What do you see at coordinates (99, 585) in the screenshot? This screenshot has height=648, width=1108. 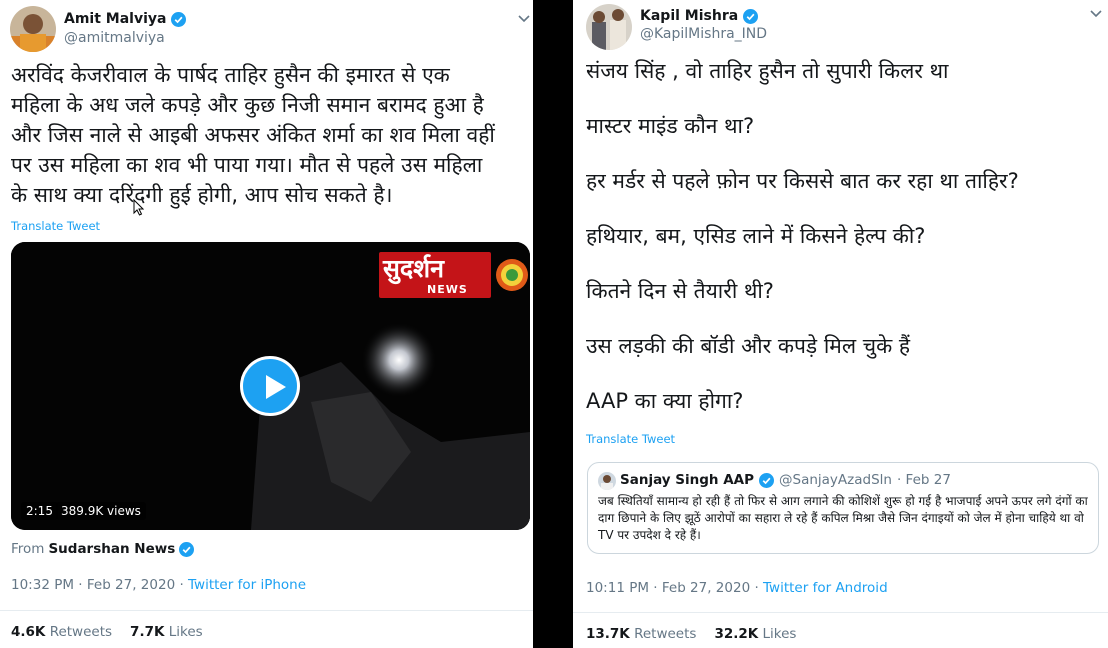 I see `timestamp: 10:32 PM · Feb 27, 2020 ·` at bounding box center [99, 585].